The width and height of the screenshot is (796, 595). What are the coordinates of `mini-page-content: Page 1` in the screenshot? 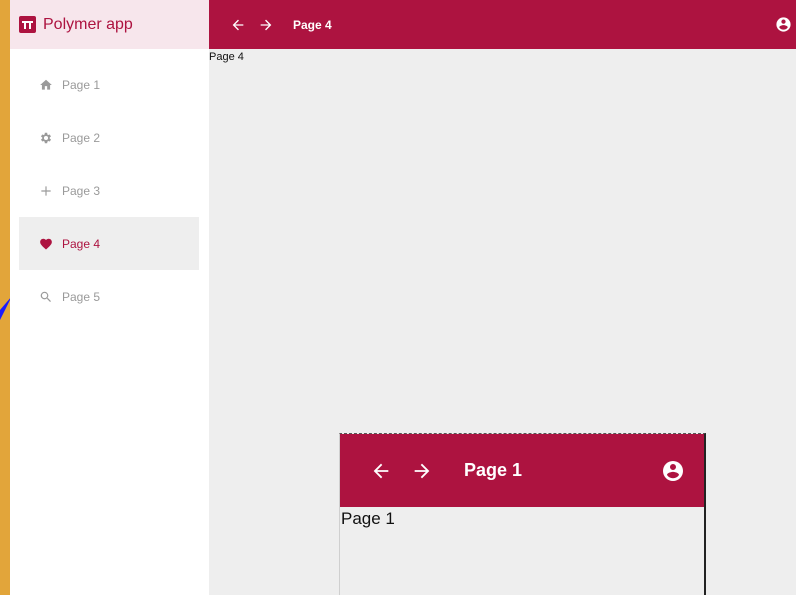 It's located at (368, 518).